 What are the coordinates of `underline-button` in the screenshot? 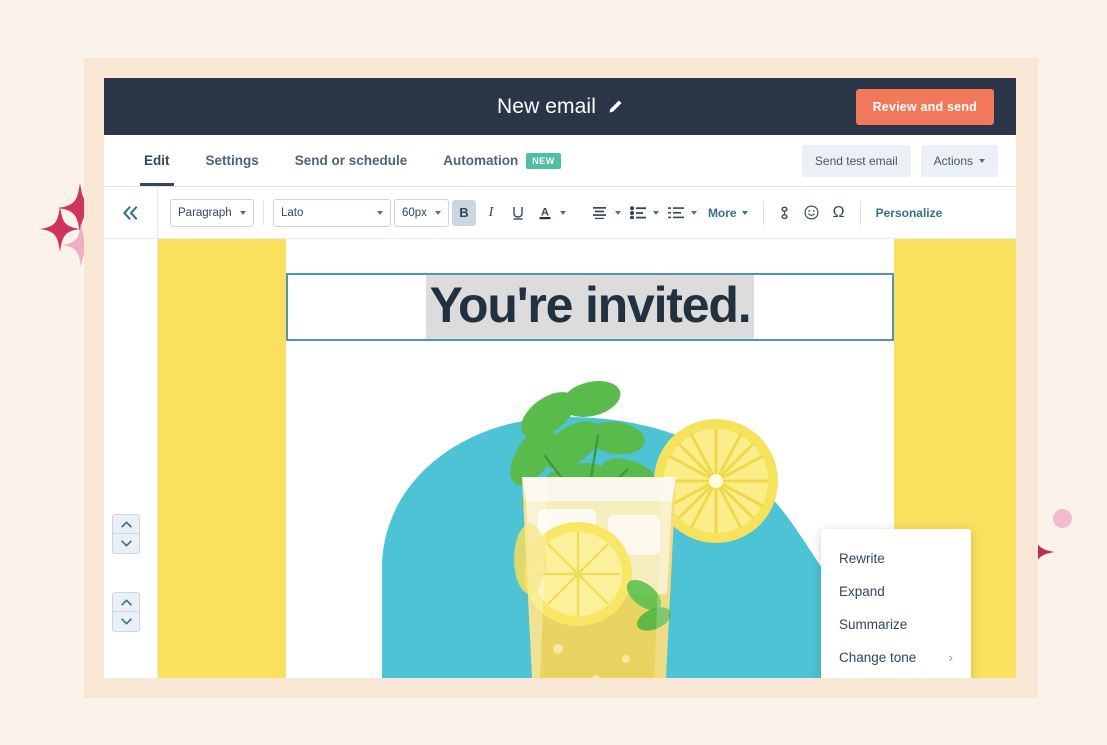 It's located at (518, 213).